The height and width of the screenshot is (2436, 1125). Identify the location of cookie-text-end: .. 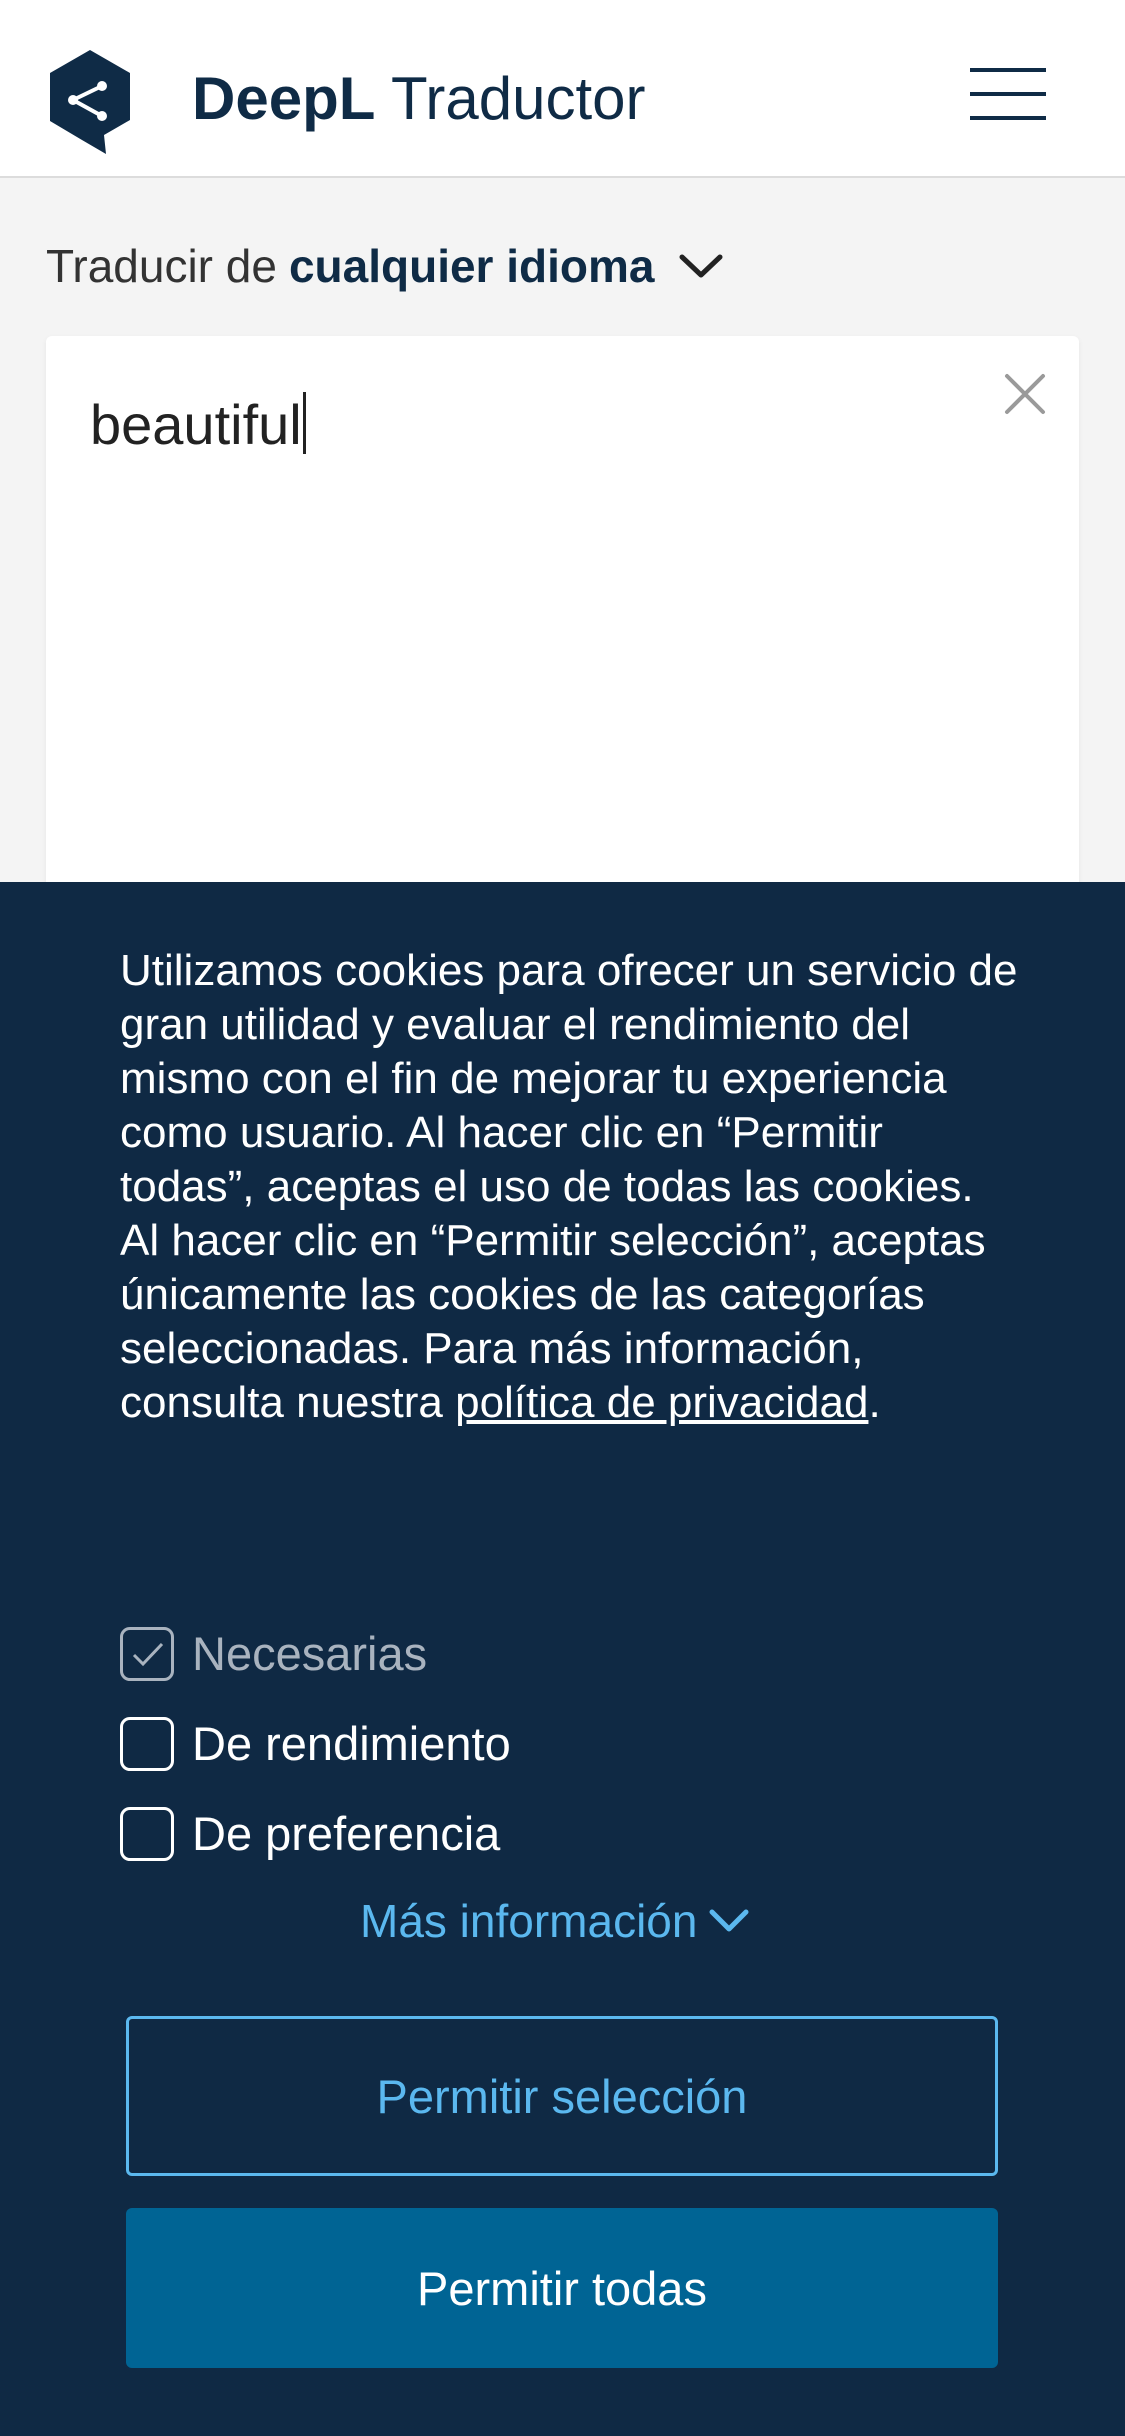
(874, 1402).